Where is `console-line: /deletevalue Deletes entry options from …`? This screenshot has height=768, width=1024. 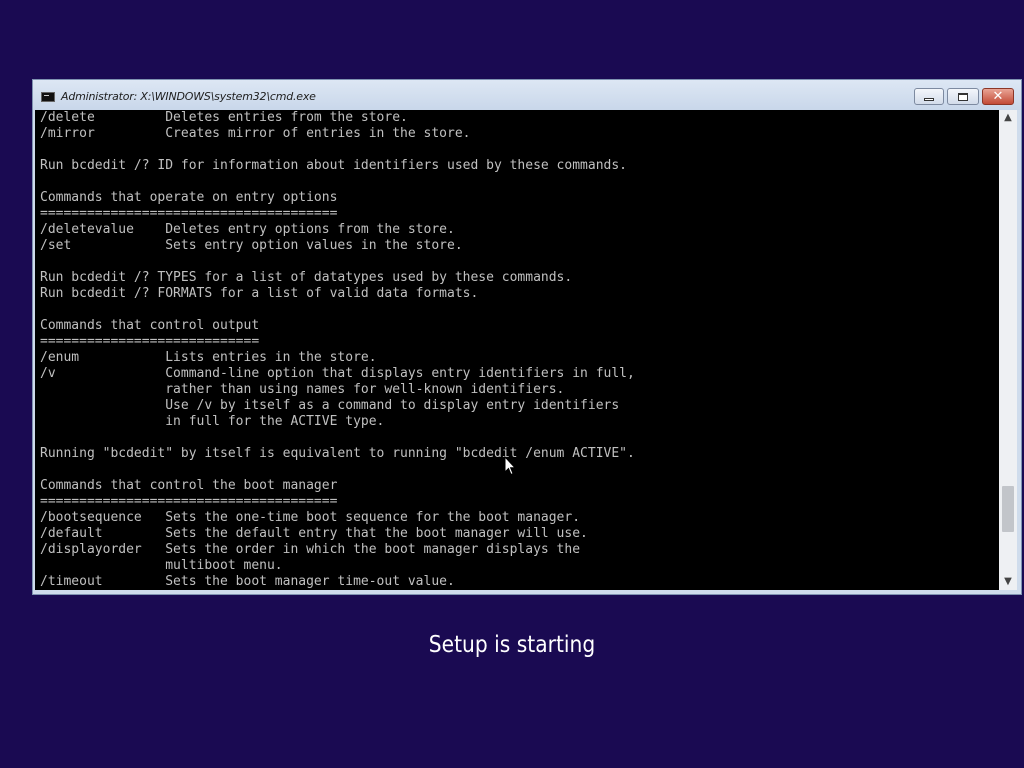
console-line: /deletevalue Deletes entry options from … is located at coordinates (247, 229).